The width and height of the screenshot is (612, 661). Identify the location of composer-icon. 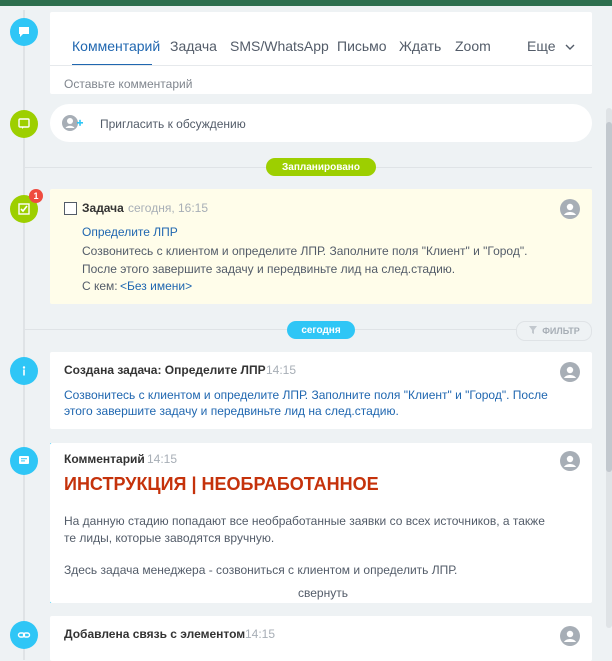
(24, 32).